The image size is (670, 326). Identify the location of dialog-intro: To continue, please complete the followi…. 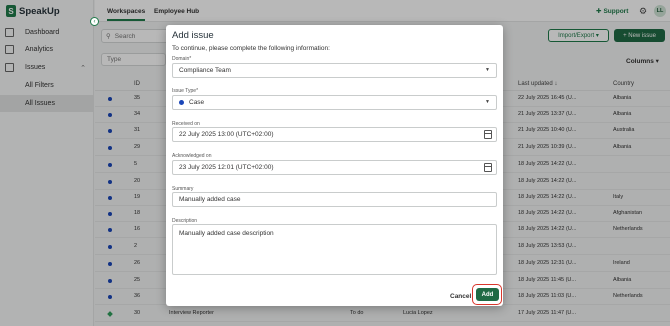
(251, 48).